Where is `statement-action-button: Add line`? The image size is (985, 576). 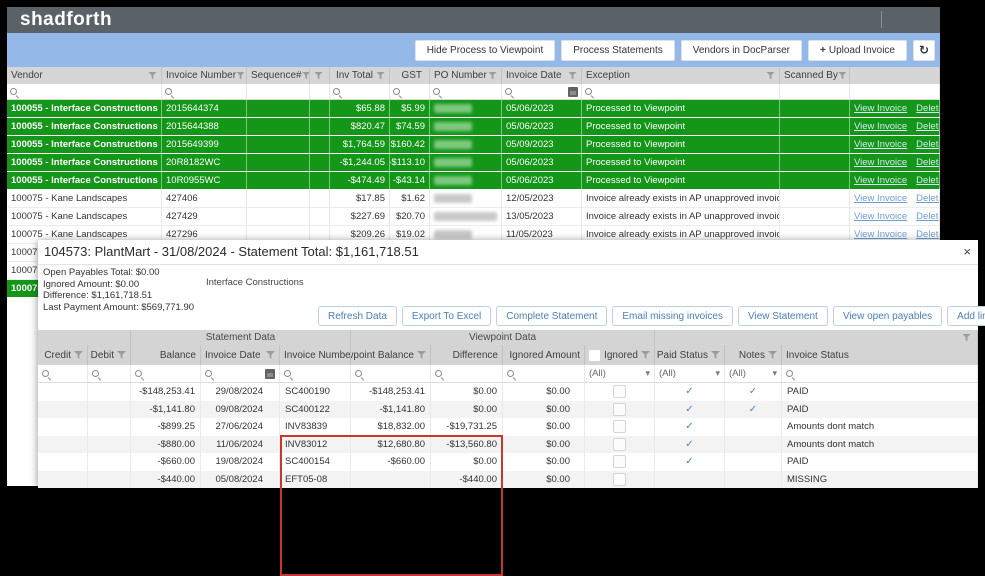
statement-action-button: Add line is located at coordinates (966, 316).